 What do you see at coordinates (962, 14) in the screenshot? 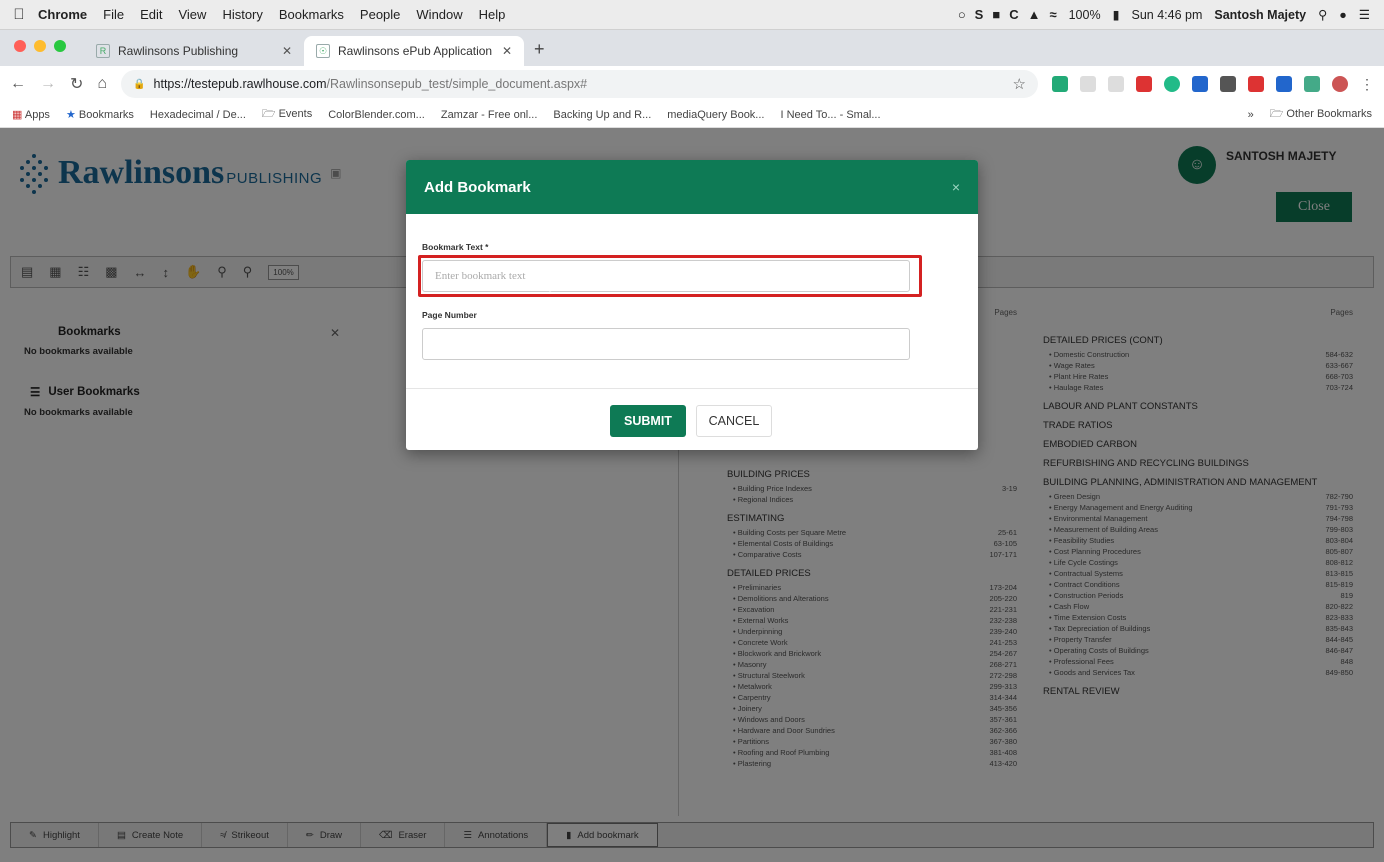
I see `tray-icon: ○` at bounding box center [962, 14].